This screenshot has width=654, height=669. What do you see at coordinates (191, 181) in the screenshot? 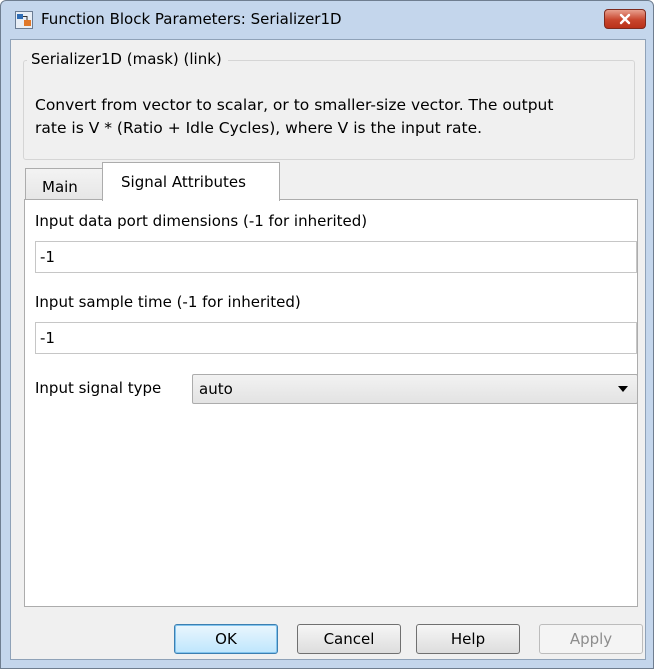
I see `tab-signal-attributes: Signal Attributes` at bounding box center [191, 181].